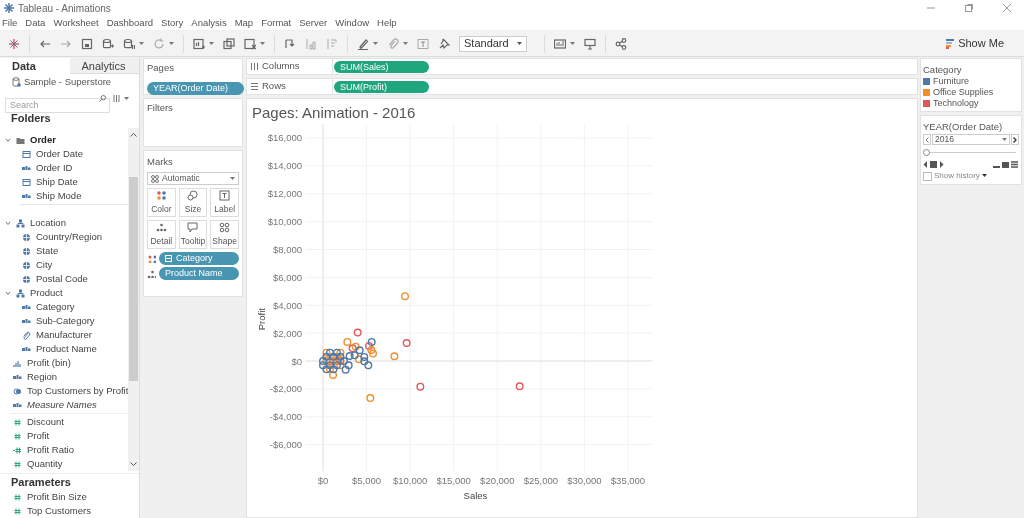 This screenshot has width=1024, height=518. I want to click on field-name: Category, so click(55, 307).